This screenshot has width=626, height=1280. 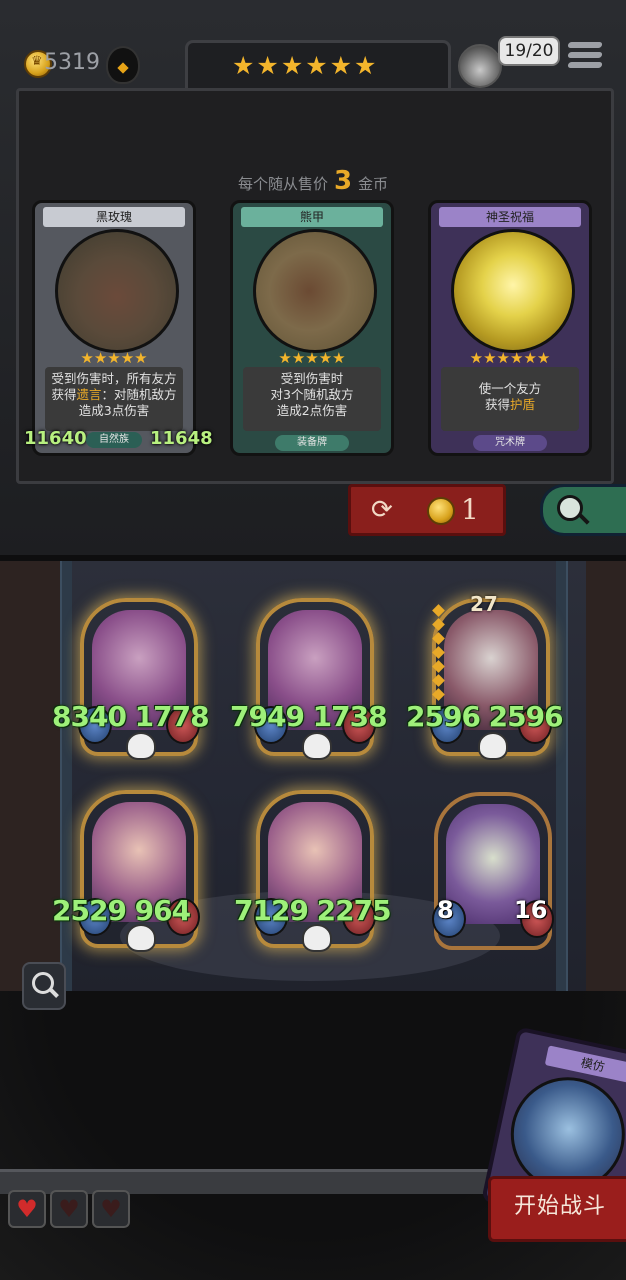 I want to click on right-wall, so click(x=606, y=791).